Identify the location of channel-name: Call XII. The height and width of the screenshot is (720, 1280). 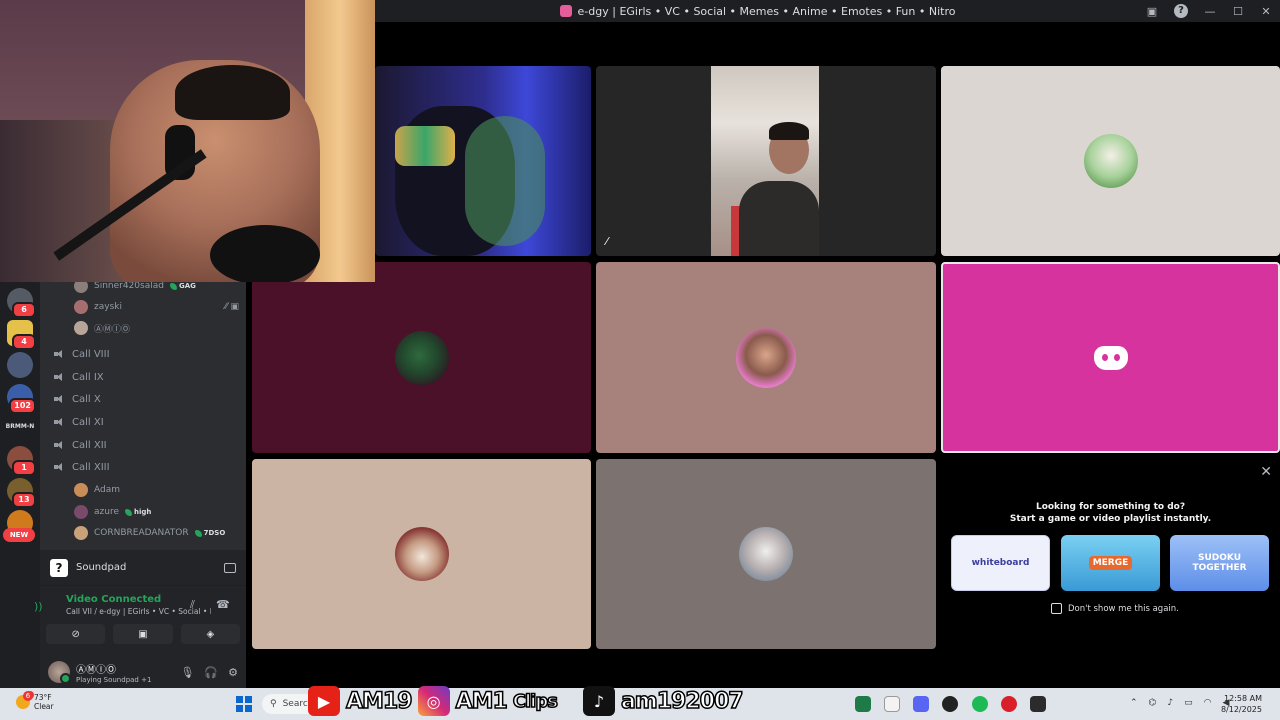
(89, 445).